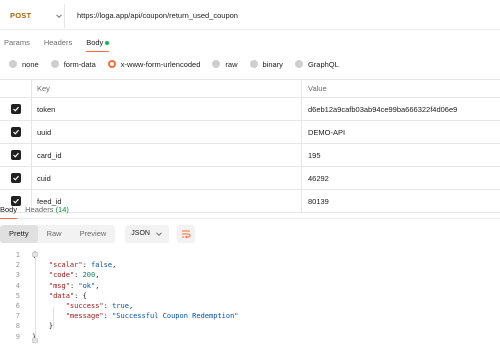  Describe the element at coordinates (231, 64) in the screenshot. I see `radio-raw-label: raw` at that location.